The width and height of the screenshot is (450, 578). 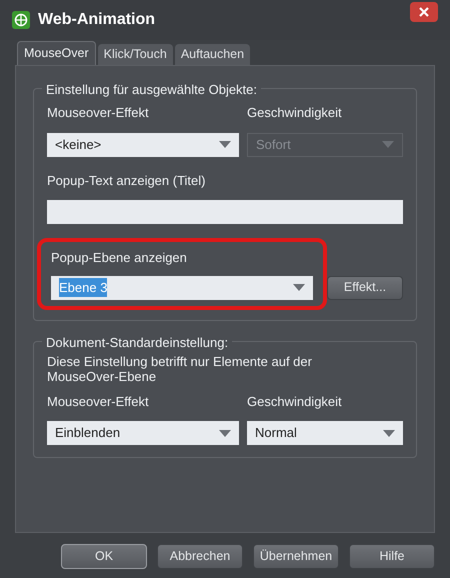 I want to click on input-field, so click(x=225, y=212).